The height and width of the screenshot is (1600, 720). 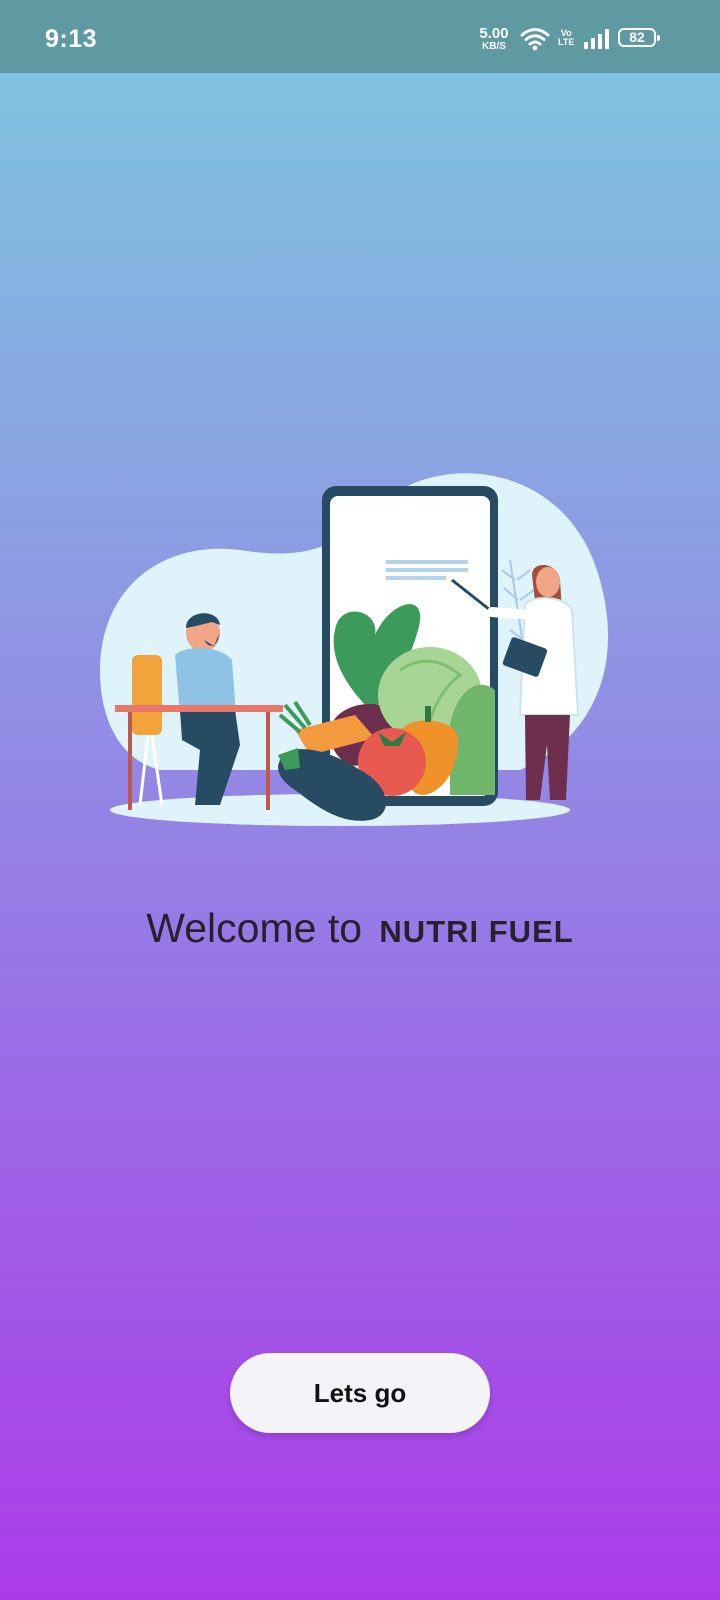 What do you see at coordinates (511, 613) in the screenshot?
I see `doctor-arm` at bounding box center [511, 613].